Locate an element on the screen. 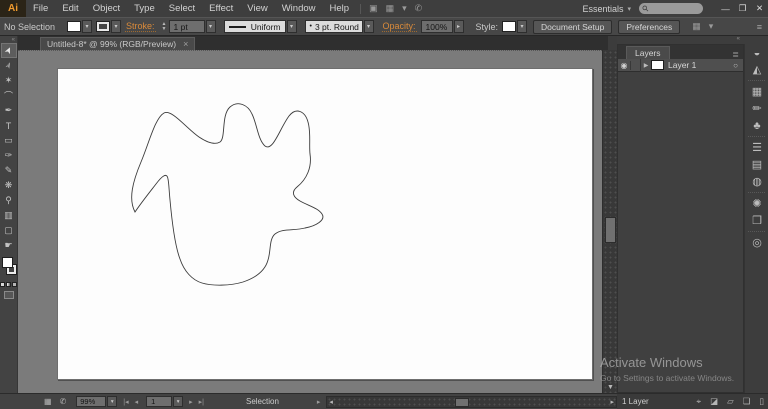  document-tab: Untitled-8* @ 99% (RGB/Preview) × is located at coordinates (118, 43).